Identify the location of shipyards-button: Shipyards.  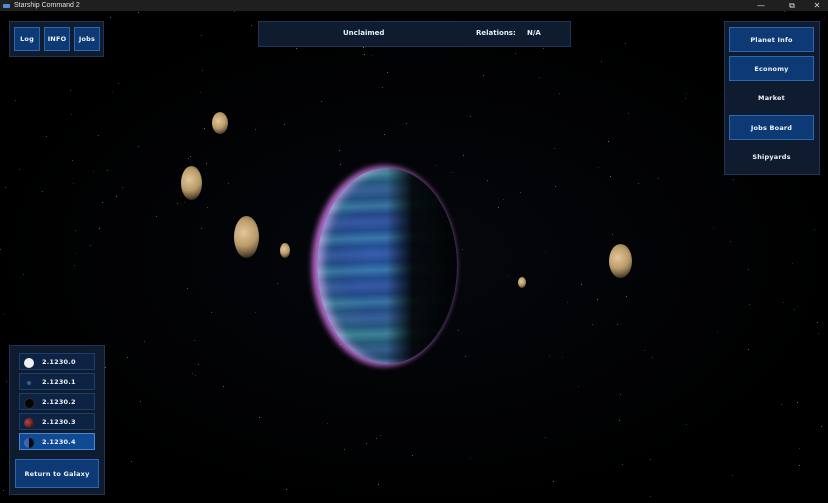
(771, 156).